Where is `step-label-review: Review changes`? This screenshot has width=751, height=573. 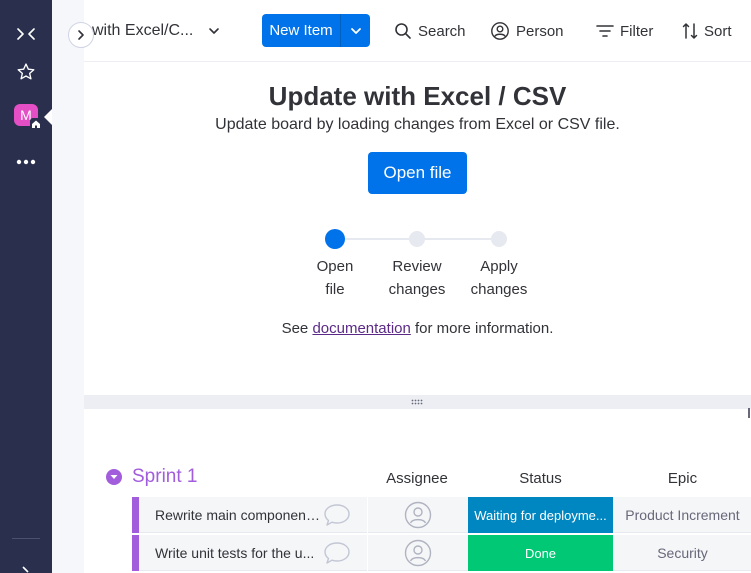
step-label-review: Review changes is located at coordinates (417, 278).